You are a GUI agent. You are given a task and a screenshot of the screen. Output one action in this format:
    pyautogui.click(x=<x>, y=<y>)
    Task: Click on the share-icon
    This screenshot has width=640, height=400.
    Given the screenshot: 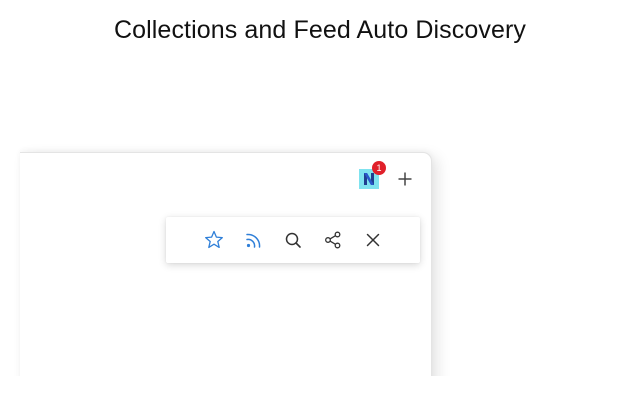 What is the action you would take?
    pyautogui.click(x=333, y=240)
    